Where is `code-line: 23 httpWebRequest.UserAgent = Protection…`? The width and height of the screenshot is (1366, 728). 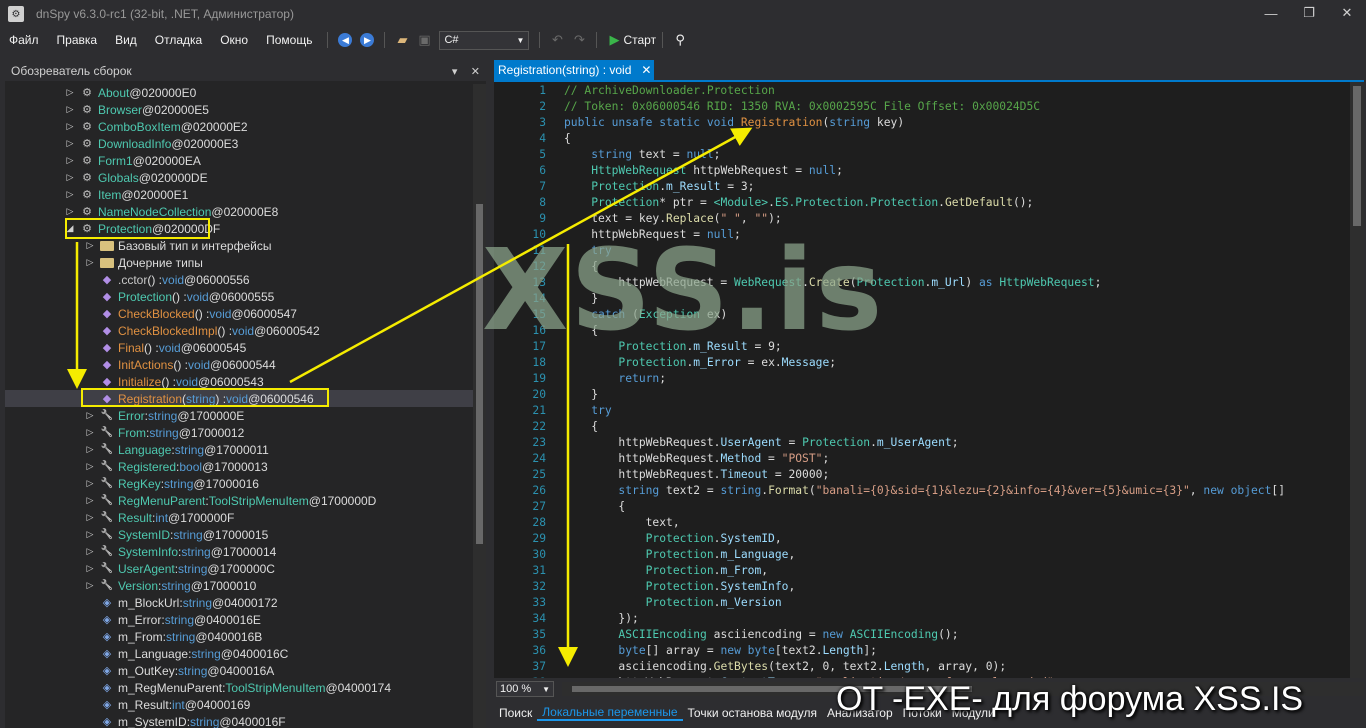 code-line: 23 httpWebRequest.UserAgent = Protection… is located at coordinates (922, 443).